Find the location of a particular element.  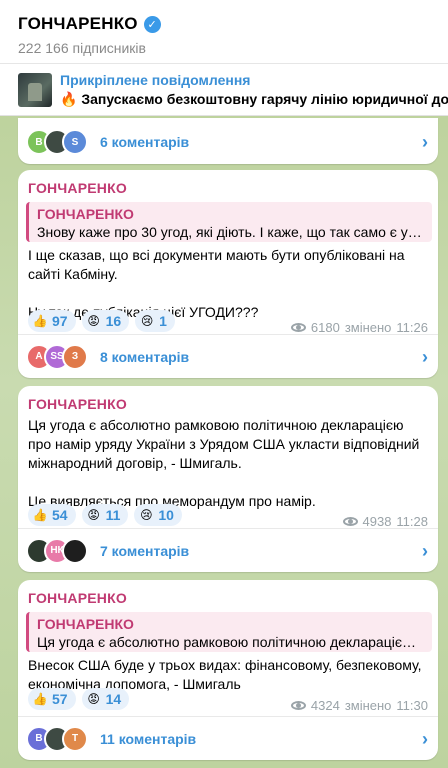

reaction-thumbs-up: 👍 54 is located at coordinates (52, 515).